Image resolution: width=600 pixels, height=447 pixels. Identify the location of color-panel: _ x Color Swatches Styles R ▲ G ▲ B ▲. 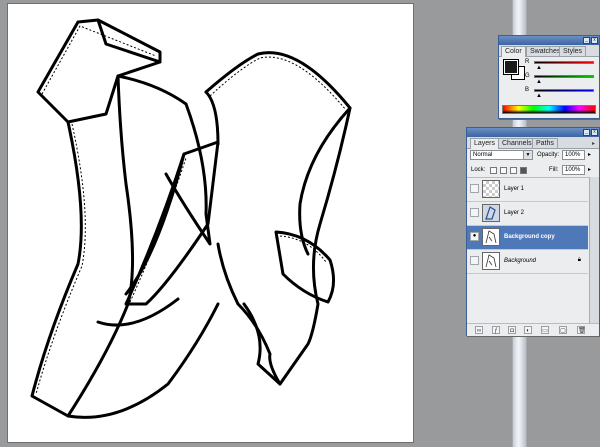
(549, 77).